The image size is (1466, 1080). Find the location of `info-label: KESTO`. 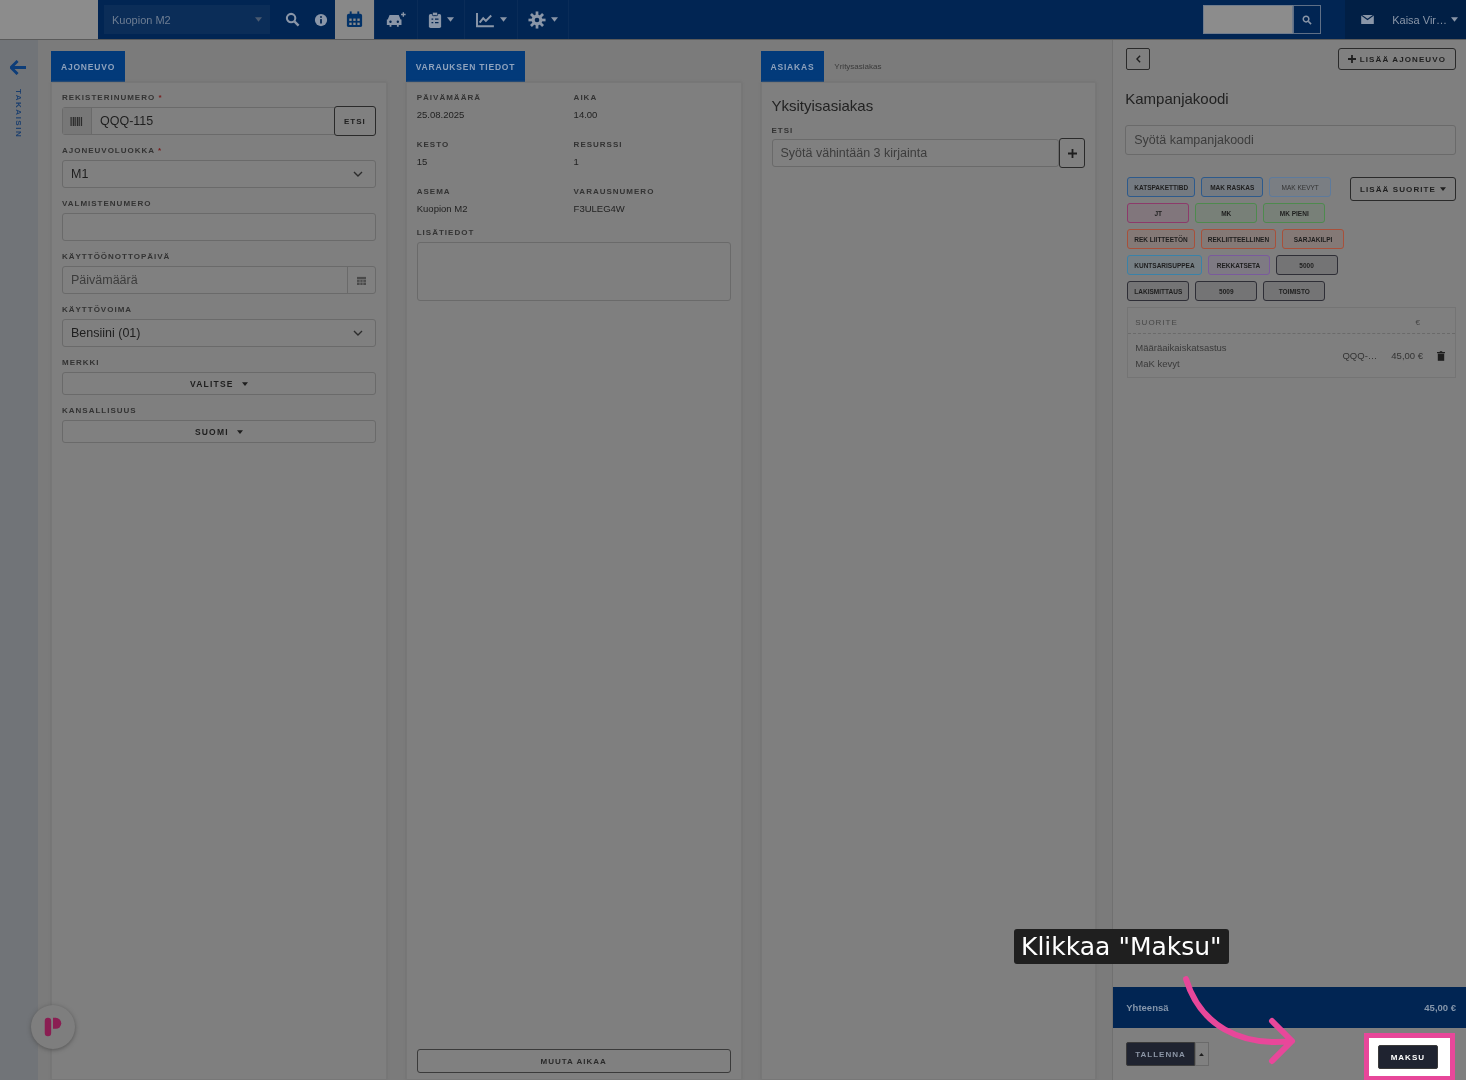

info-label: KESTO is located at coordinates (433, 144).